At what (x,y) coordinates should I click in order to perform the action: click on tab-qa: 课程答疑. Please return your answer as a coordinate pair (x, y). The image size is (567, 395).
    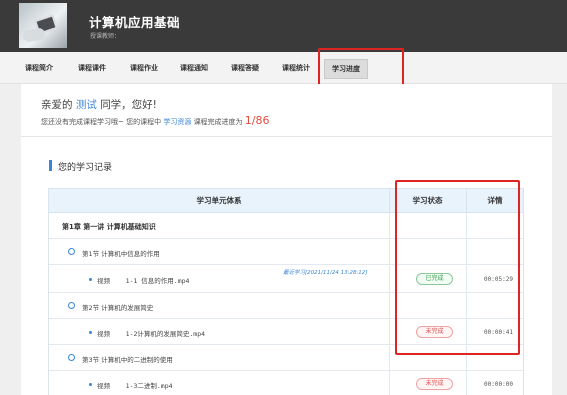
    Looking at the image, I should click on (245, 68).